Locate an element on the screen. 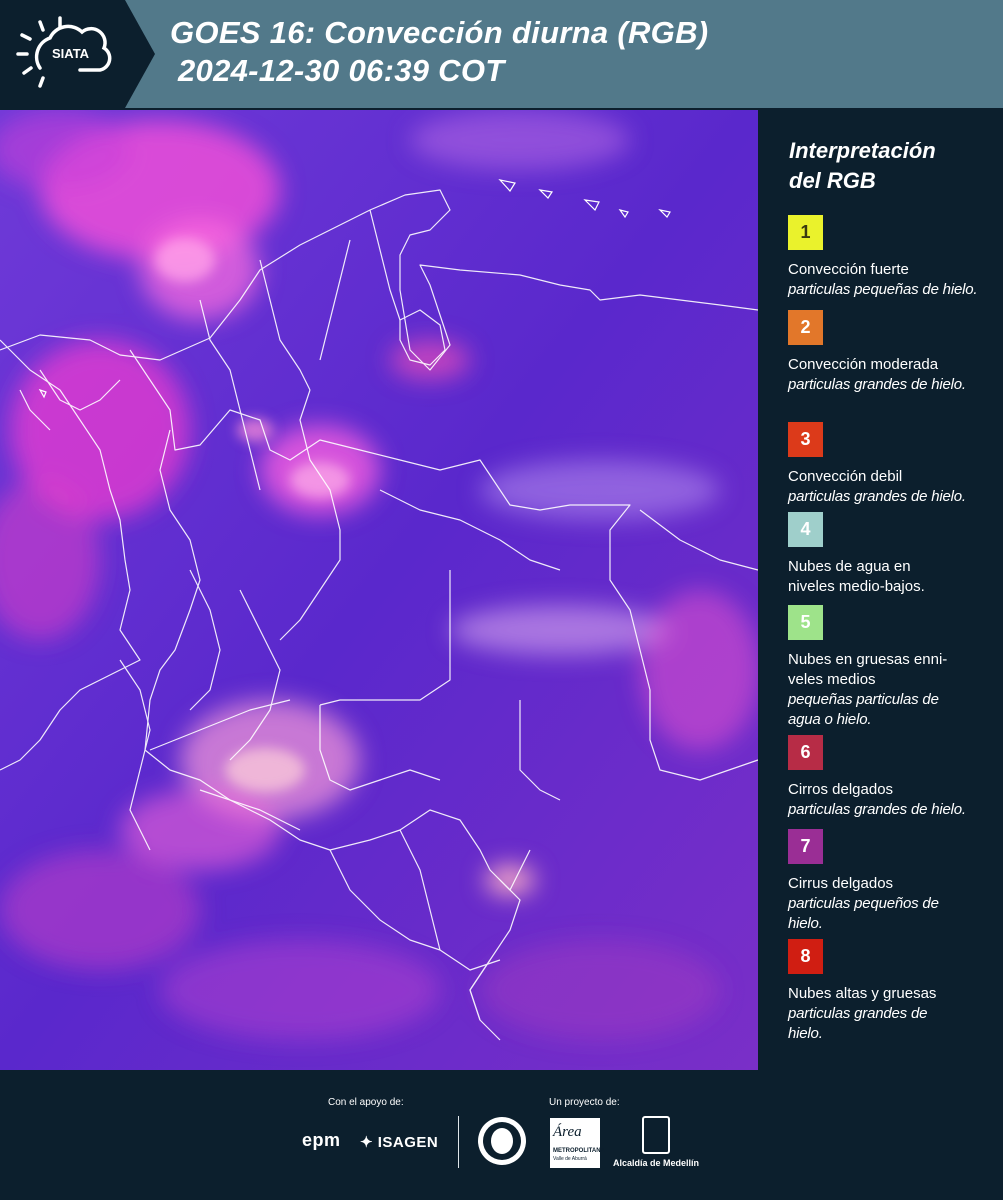 This screenshot has height=1200, width=1003. legend-sub-3: particulas grandes de hielo. is located at coordinates (877, 496).